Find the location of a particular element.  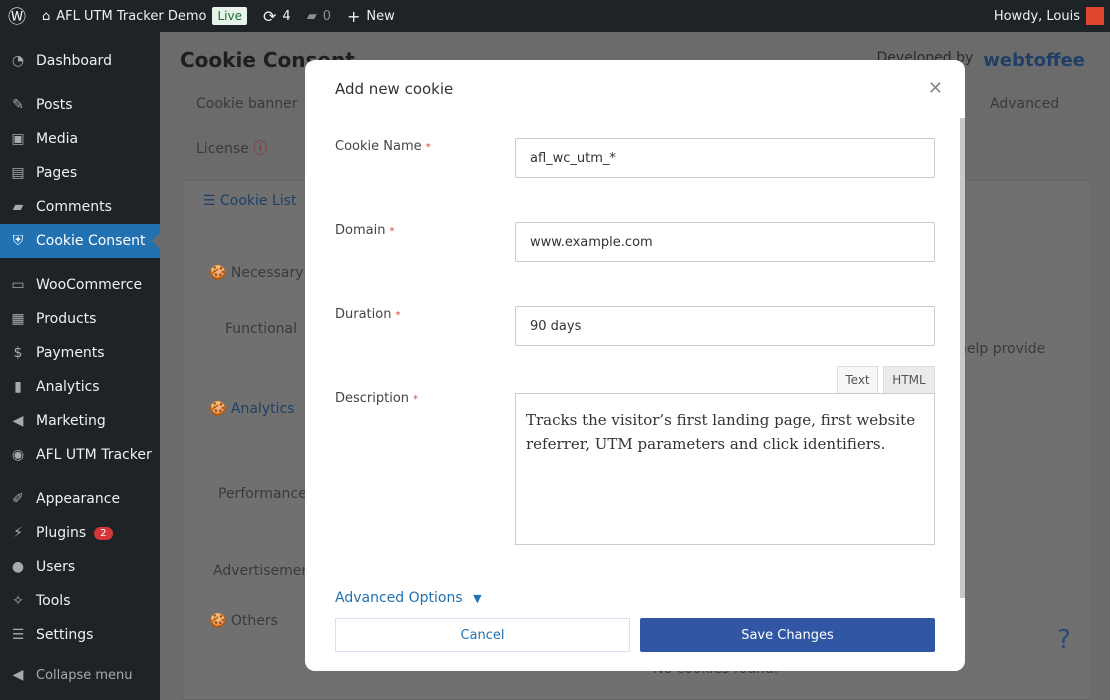

cookie-name-label: Cookie Name * is located at coordinates (383, 146).